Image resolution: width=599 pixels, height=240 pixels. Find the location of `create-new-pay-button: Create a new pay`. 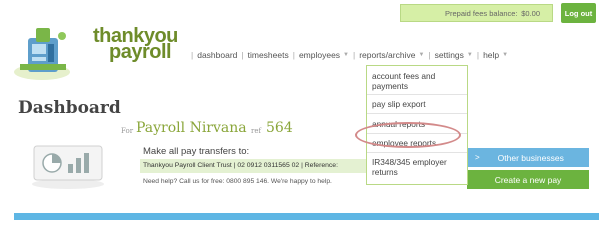

create-new-pay-button: Create a new pay is located at coordinates (528, 179).